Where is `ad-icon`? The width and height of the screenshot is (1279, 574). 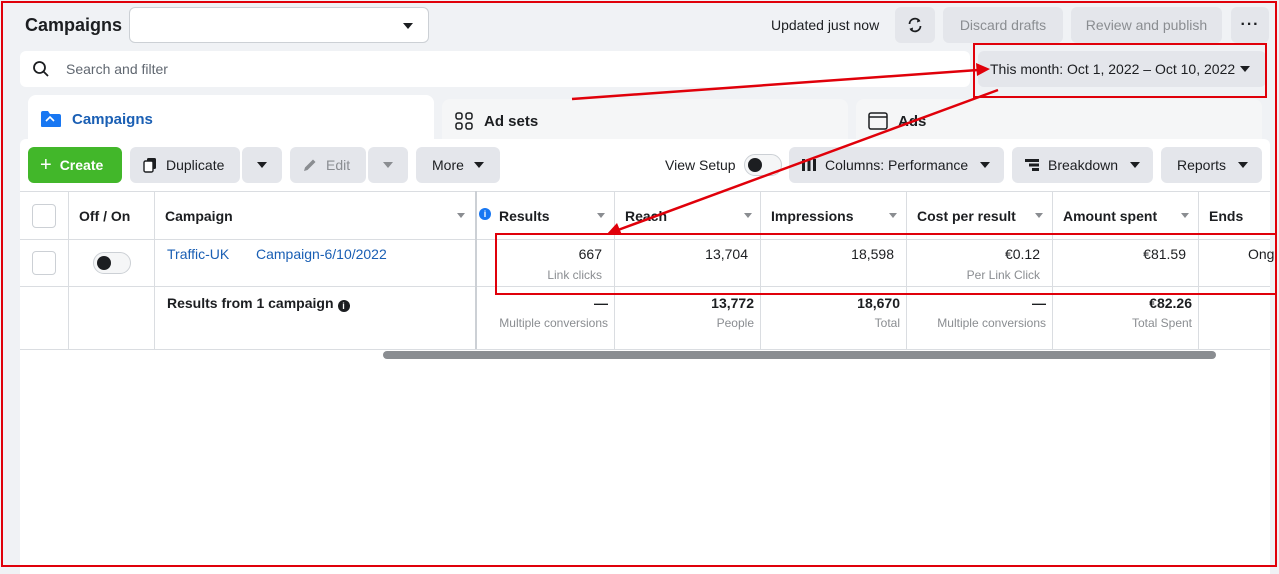
ad-icon is located at coordinates (878, 121).